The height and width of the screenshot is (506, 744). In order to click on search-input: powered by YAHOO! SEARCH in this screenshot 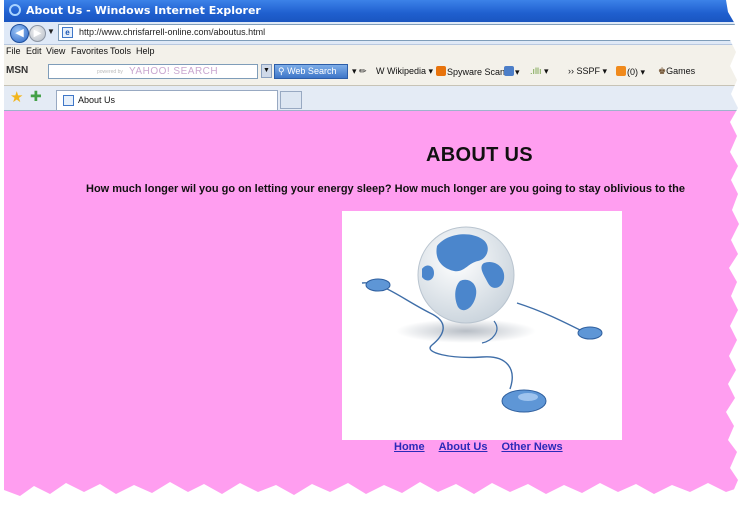, I will do `click(153, 71)`.